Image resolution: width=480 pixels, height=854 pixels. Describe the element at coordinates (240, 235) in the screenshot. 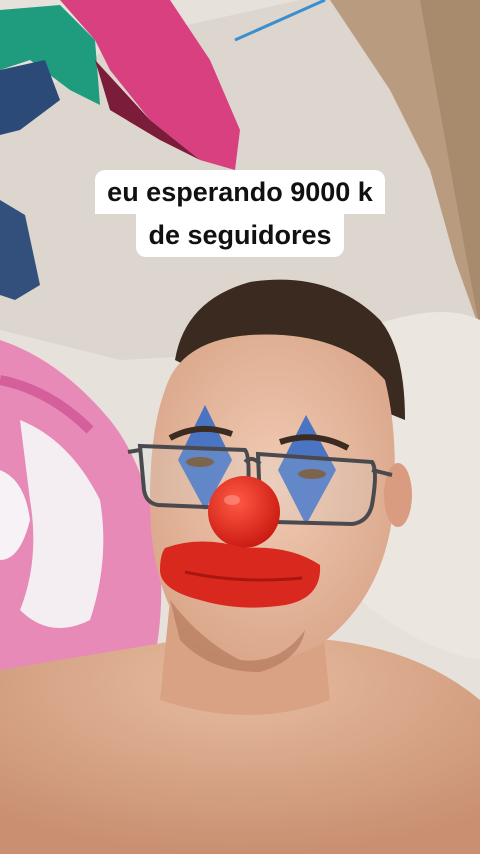

I see `caption-line-2: de seguidores` at that location.